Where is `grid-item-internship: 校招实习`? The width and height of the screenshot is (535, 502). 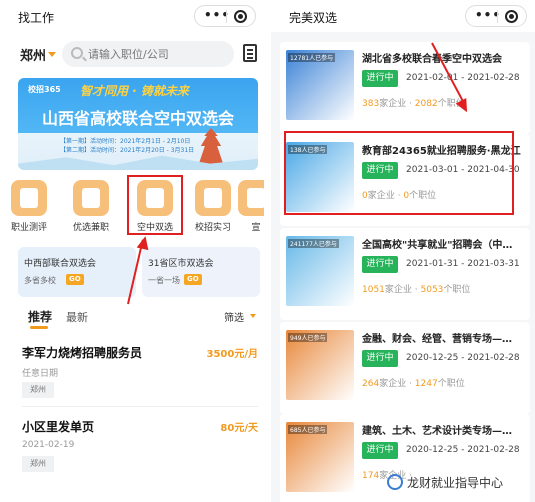
grid-item-internship: 校招实习 is located at coordinates (213, 206).